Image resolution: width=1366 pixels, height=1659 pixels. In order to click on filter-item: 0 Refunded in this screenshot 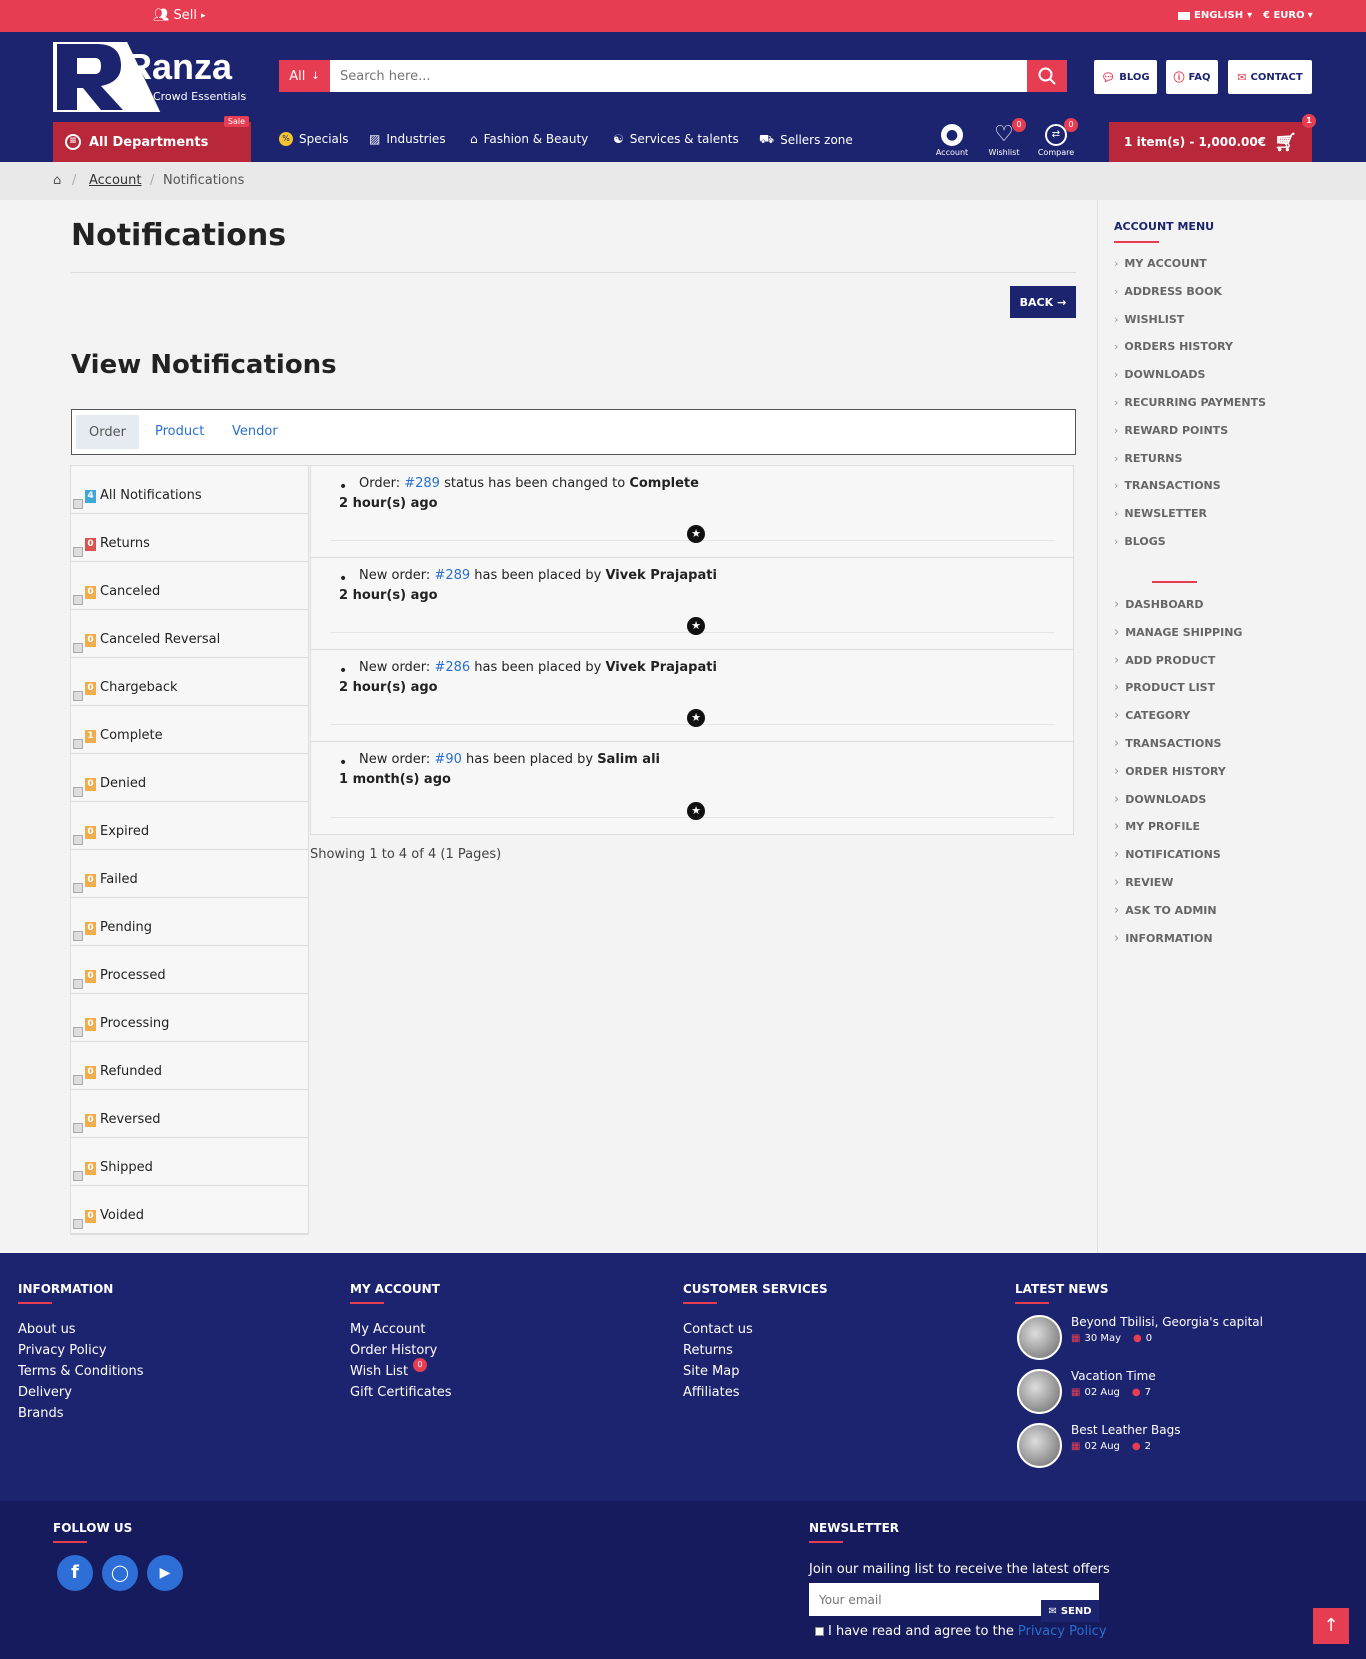, I will do `click(189, 1066)`.